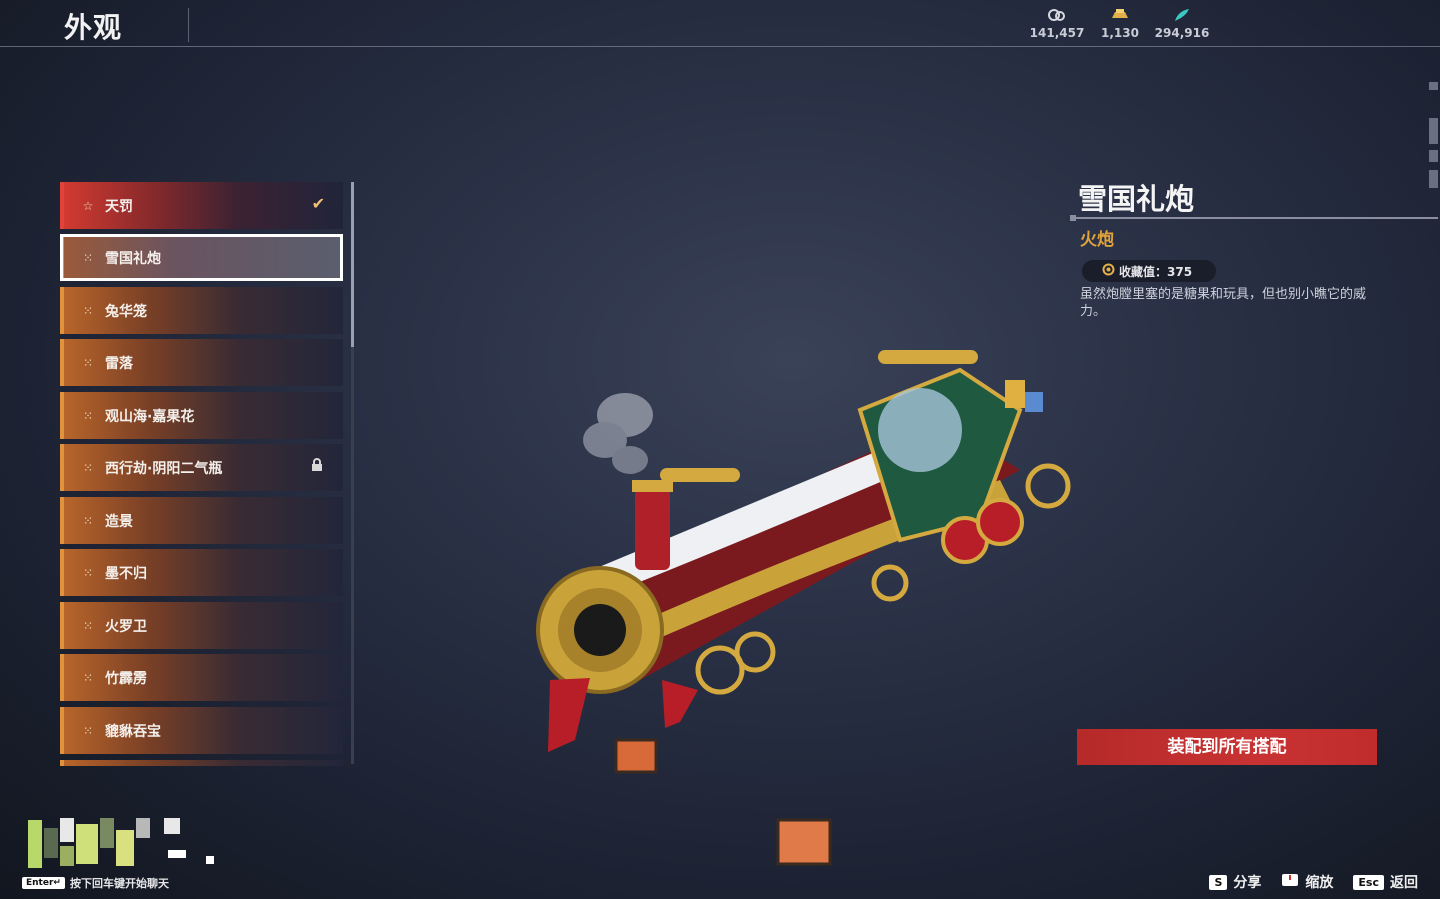  What do you see at coordinates (1108, 271) in the screenshot?
I see `collection-icon` at bounding box center [1108, 271].